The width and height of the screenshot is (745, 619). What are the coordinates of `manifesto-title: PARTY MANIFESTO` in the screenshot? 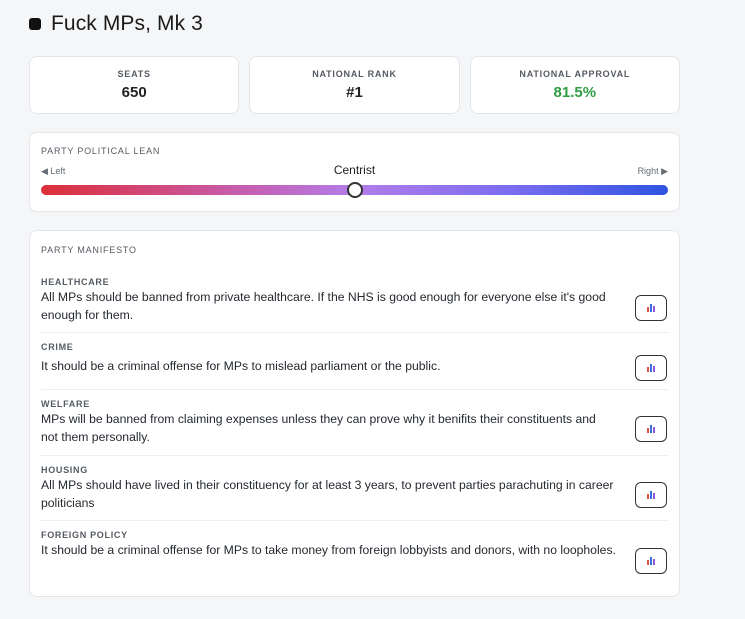 It's located at (89, 250).